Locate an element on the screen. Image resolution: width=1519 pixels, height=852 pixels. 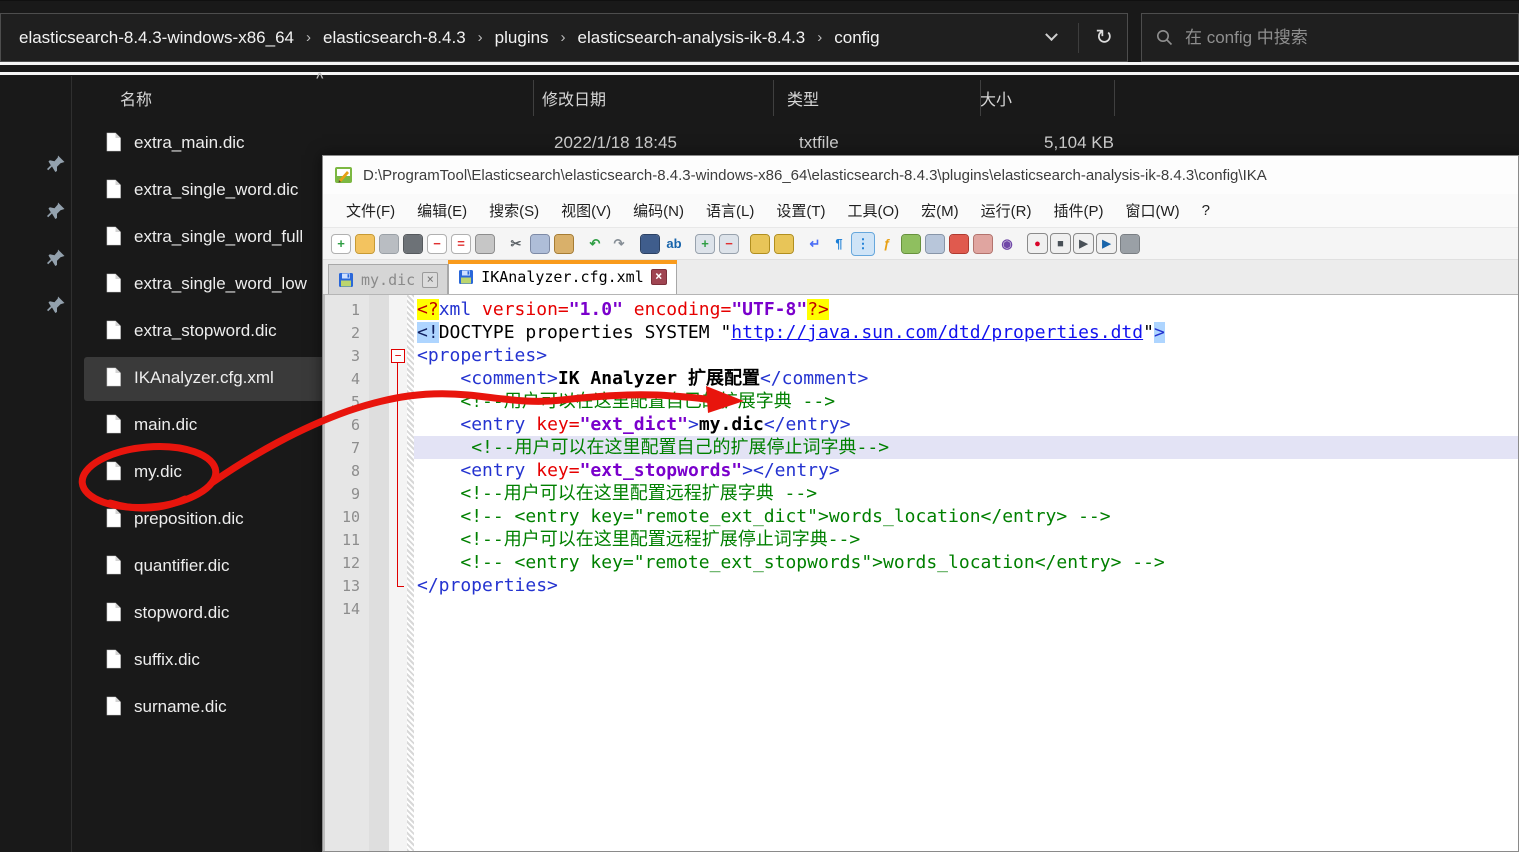
code-line-11: 11 <!--用户可以在这里配置远程扩展停止词字典--> is located at coordinates (920, 539).